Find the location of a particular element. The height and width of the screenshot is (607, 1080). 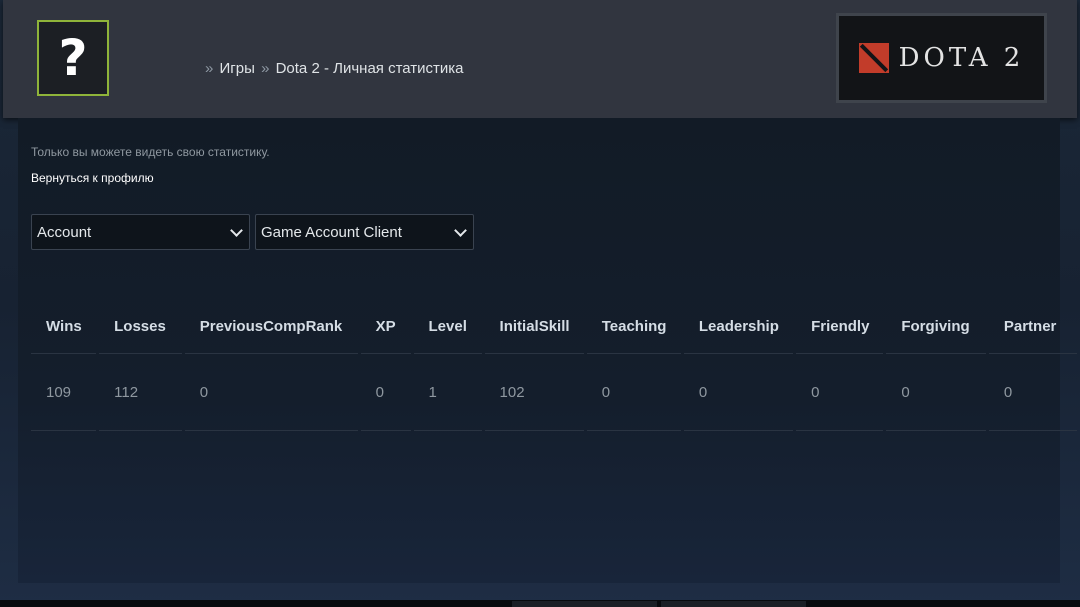

column-header: Wins is located at coordinates (64, 326).